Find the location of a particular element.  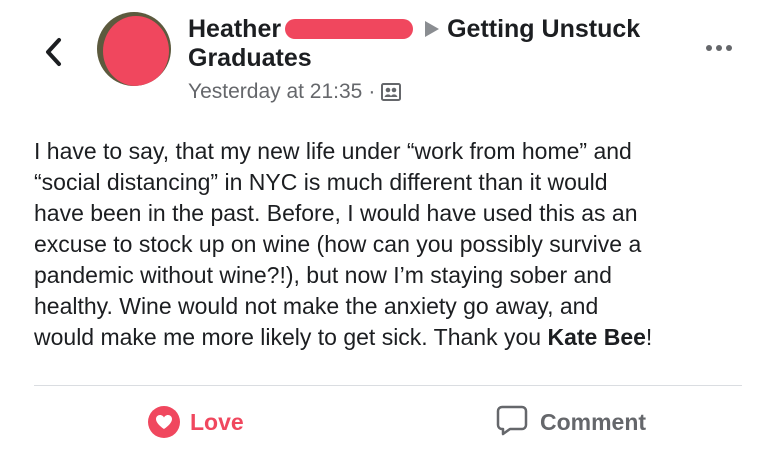

more-options-button is located at coordinates (719, 48).